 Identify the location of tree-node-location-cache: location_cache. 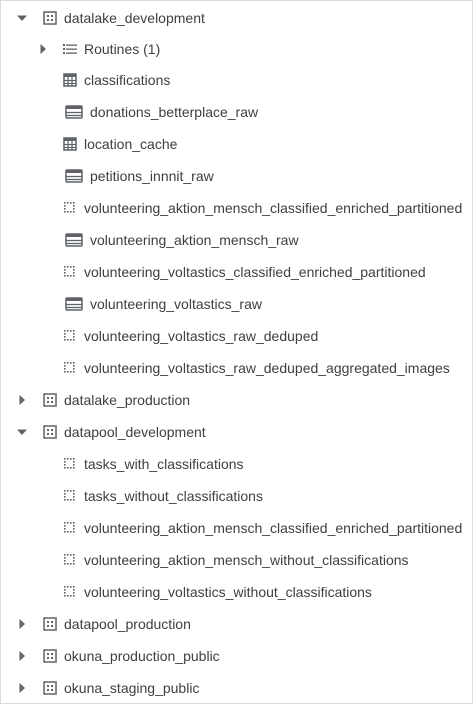
(236, 144).